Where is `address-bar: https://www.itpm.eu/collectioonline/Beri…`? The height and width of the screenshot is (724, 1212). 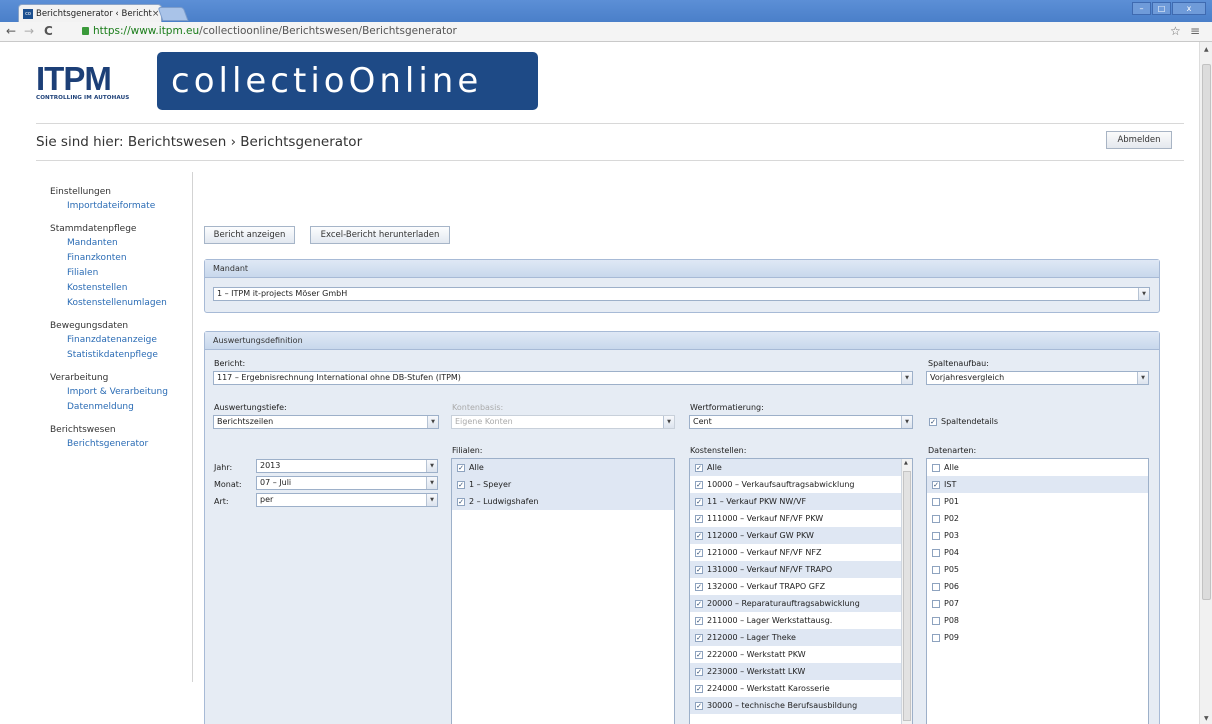 address-bar: https://www.itpm.eu/collectioonline/Beri… is located at coordinates (269, 31).